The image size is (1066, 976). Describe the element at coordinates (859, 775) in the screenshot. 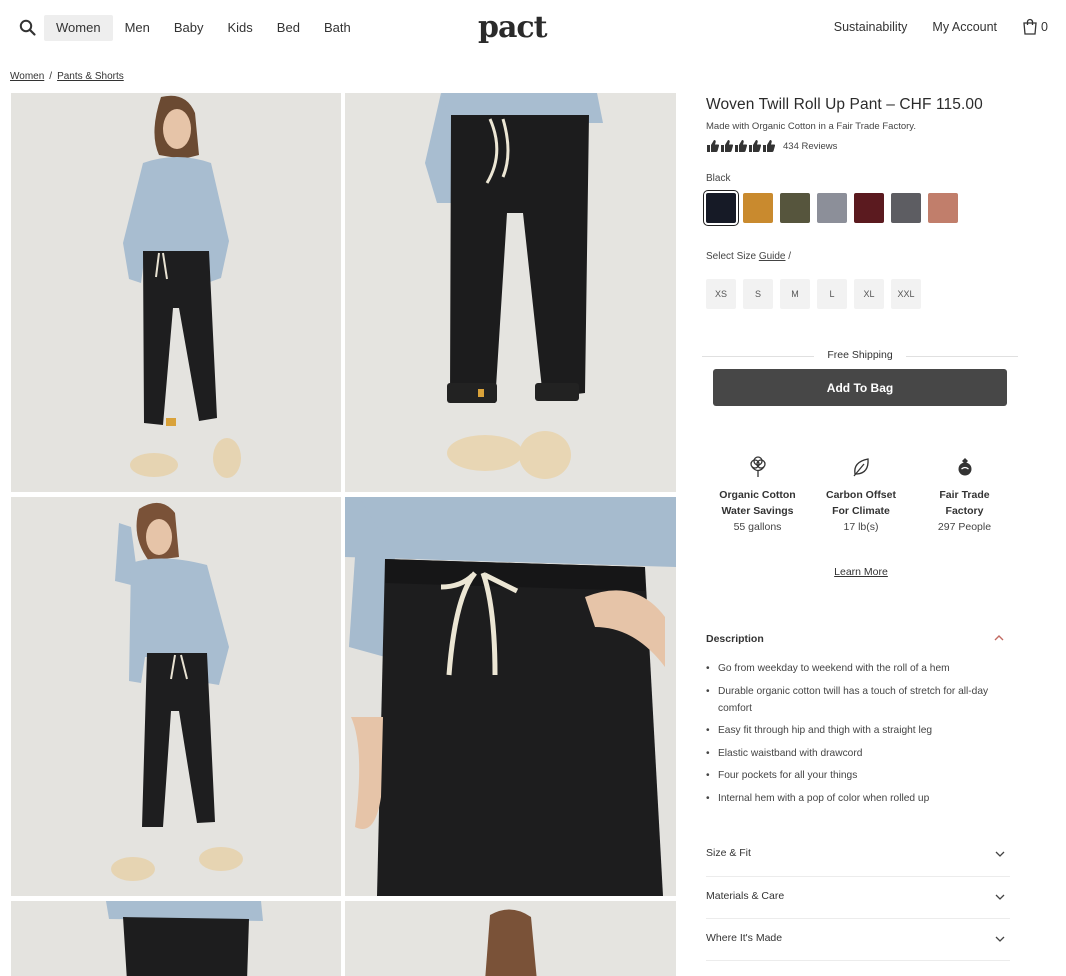

I see `description-bullet: Four pockets for all your things` at that location.